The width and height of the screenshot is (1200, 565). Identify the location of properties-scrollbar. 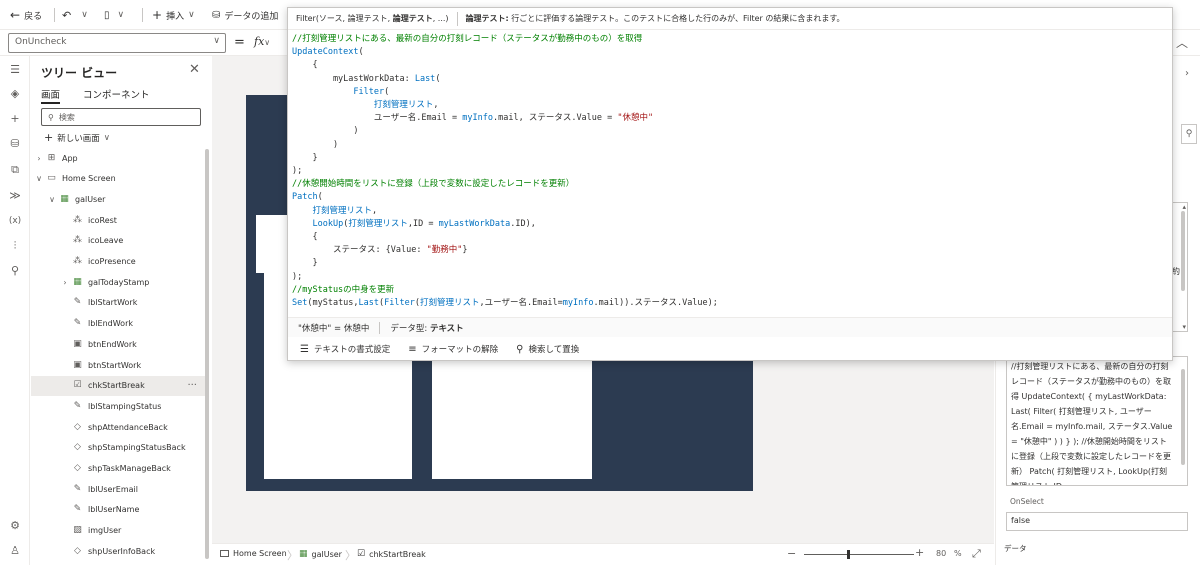
(1183, 251).